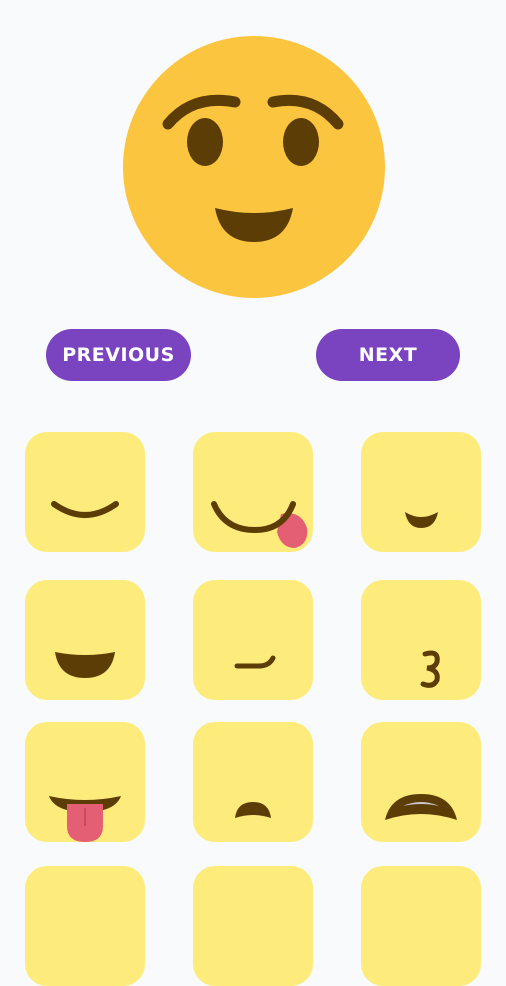 The image size is (506, 986). What do you see at coordinates (85, 509) in the screenshot?
I see `closed-smile-icon` at bounding box center [85, 509].